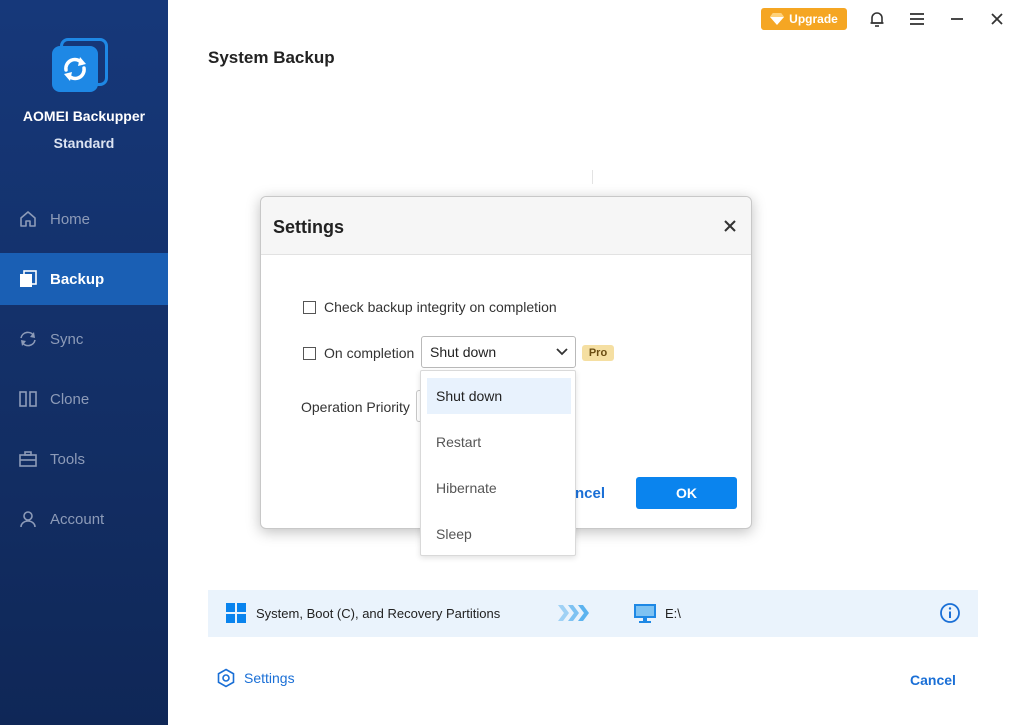 This screenshot has width=1015, height=725. I want to click on on-completion-dropdown: Shut down Restart Hibernate Sleep, so click(498, 463).